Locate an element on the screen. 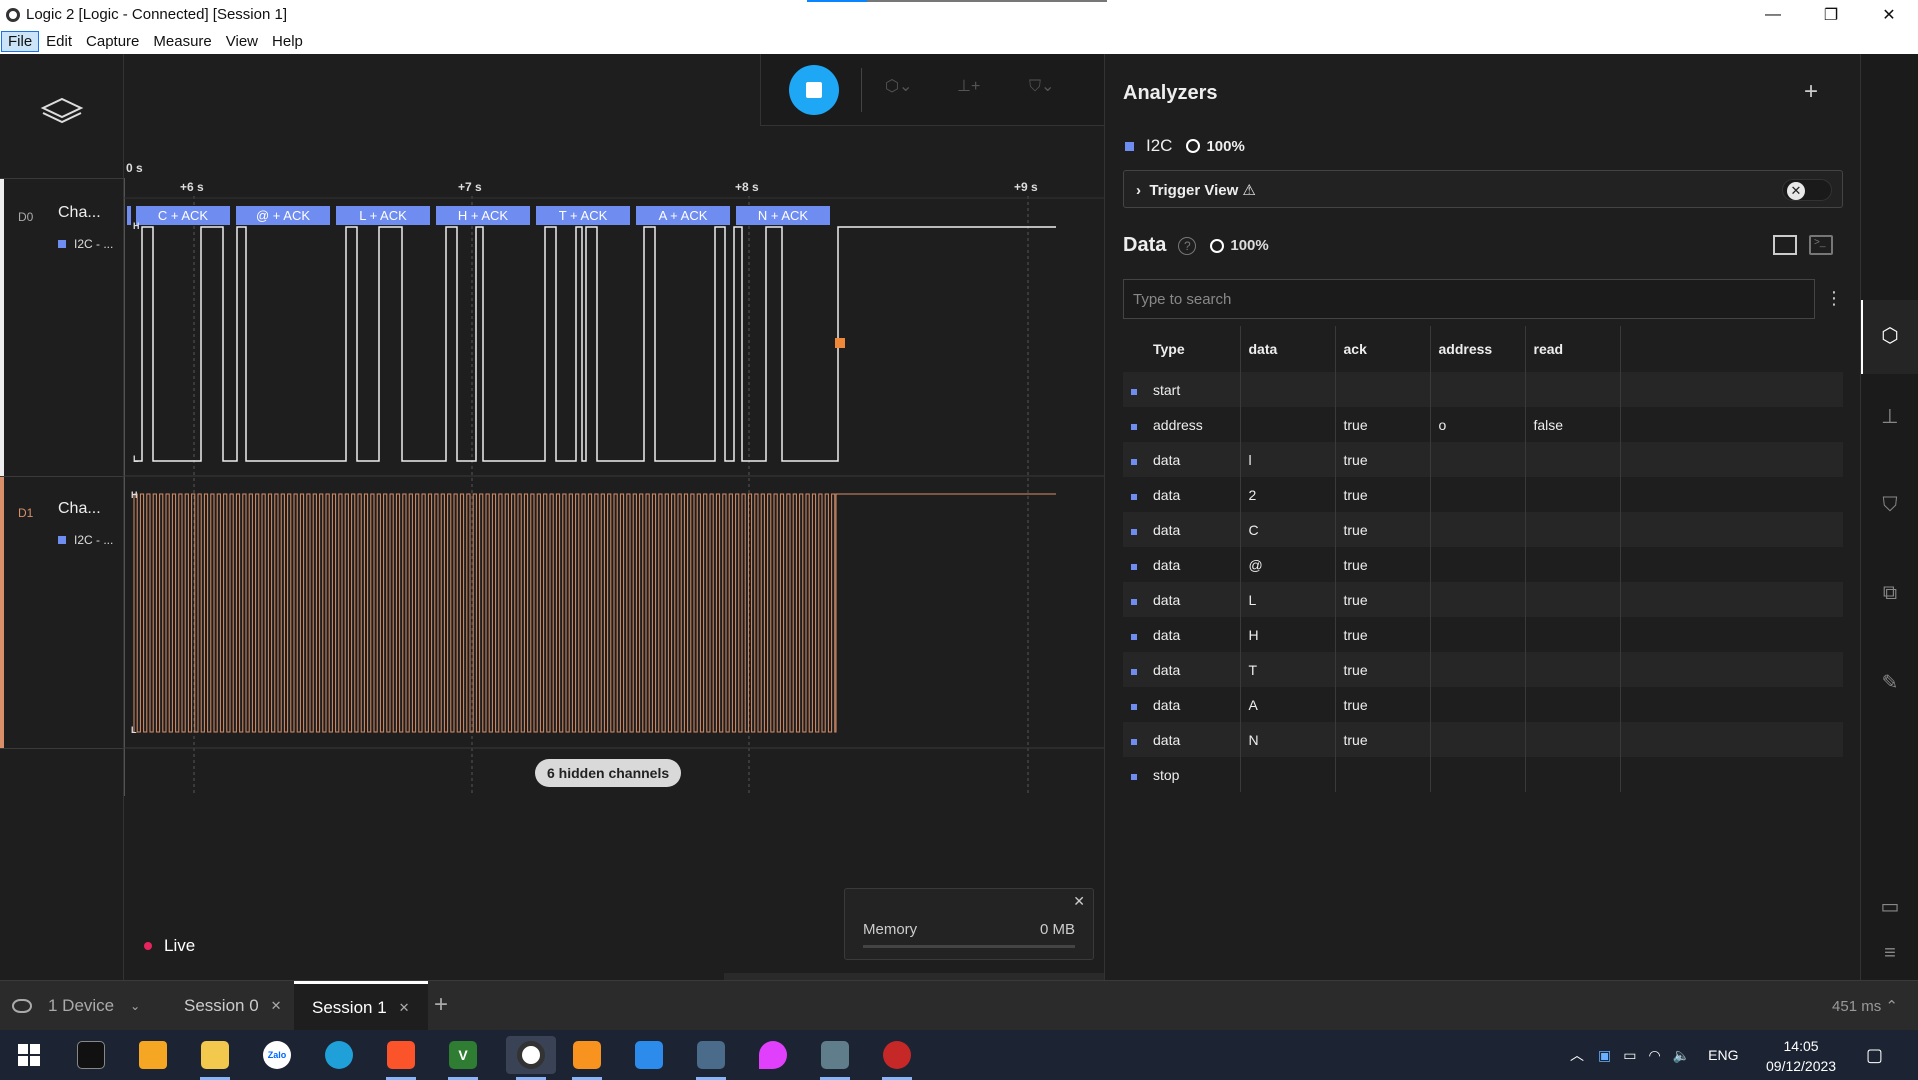 This screenshot has width=1918, height=1080. table-row: data Htrue is located at coordinates (1483, 634).